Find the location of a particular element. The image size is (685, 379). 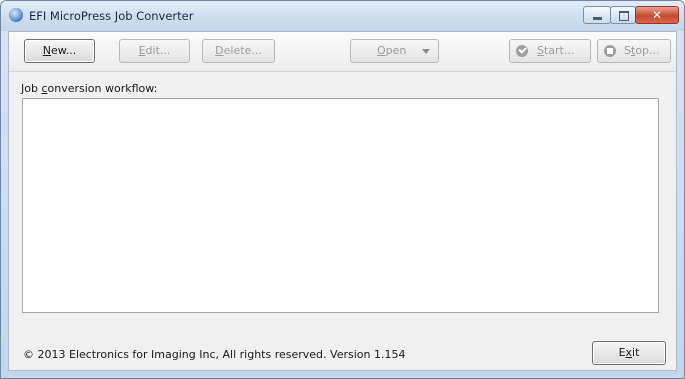

exit-label-start: E is located at coordinates (622, 352).